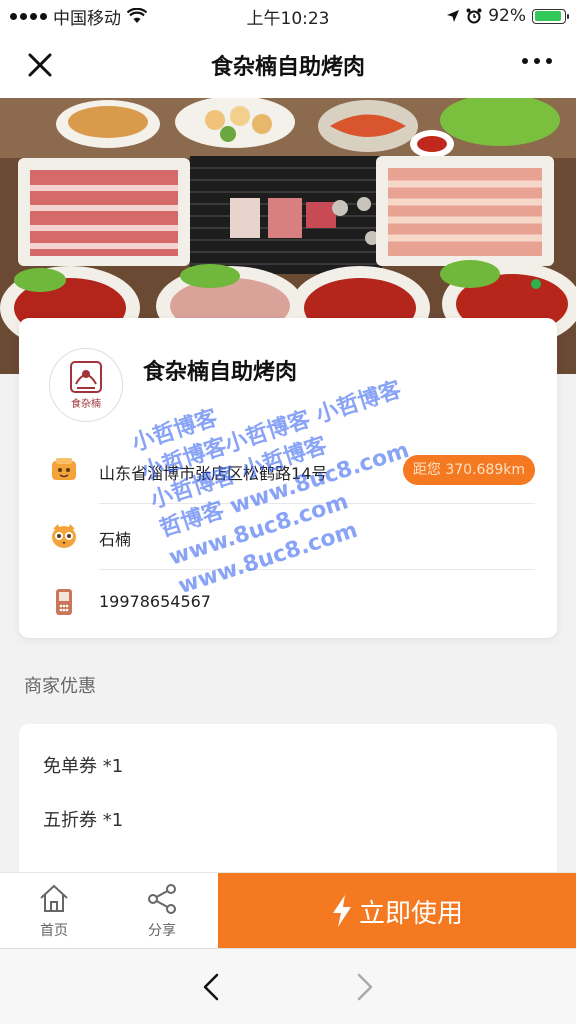 The width and height of the screenshot is (576, 1024). Describe the element at coordinates (54, 931) in the screenshot. I see `home-label: 首页` at that location.